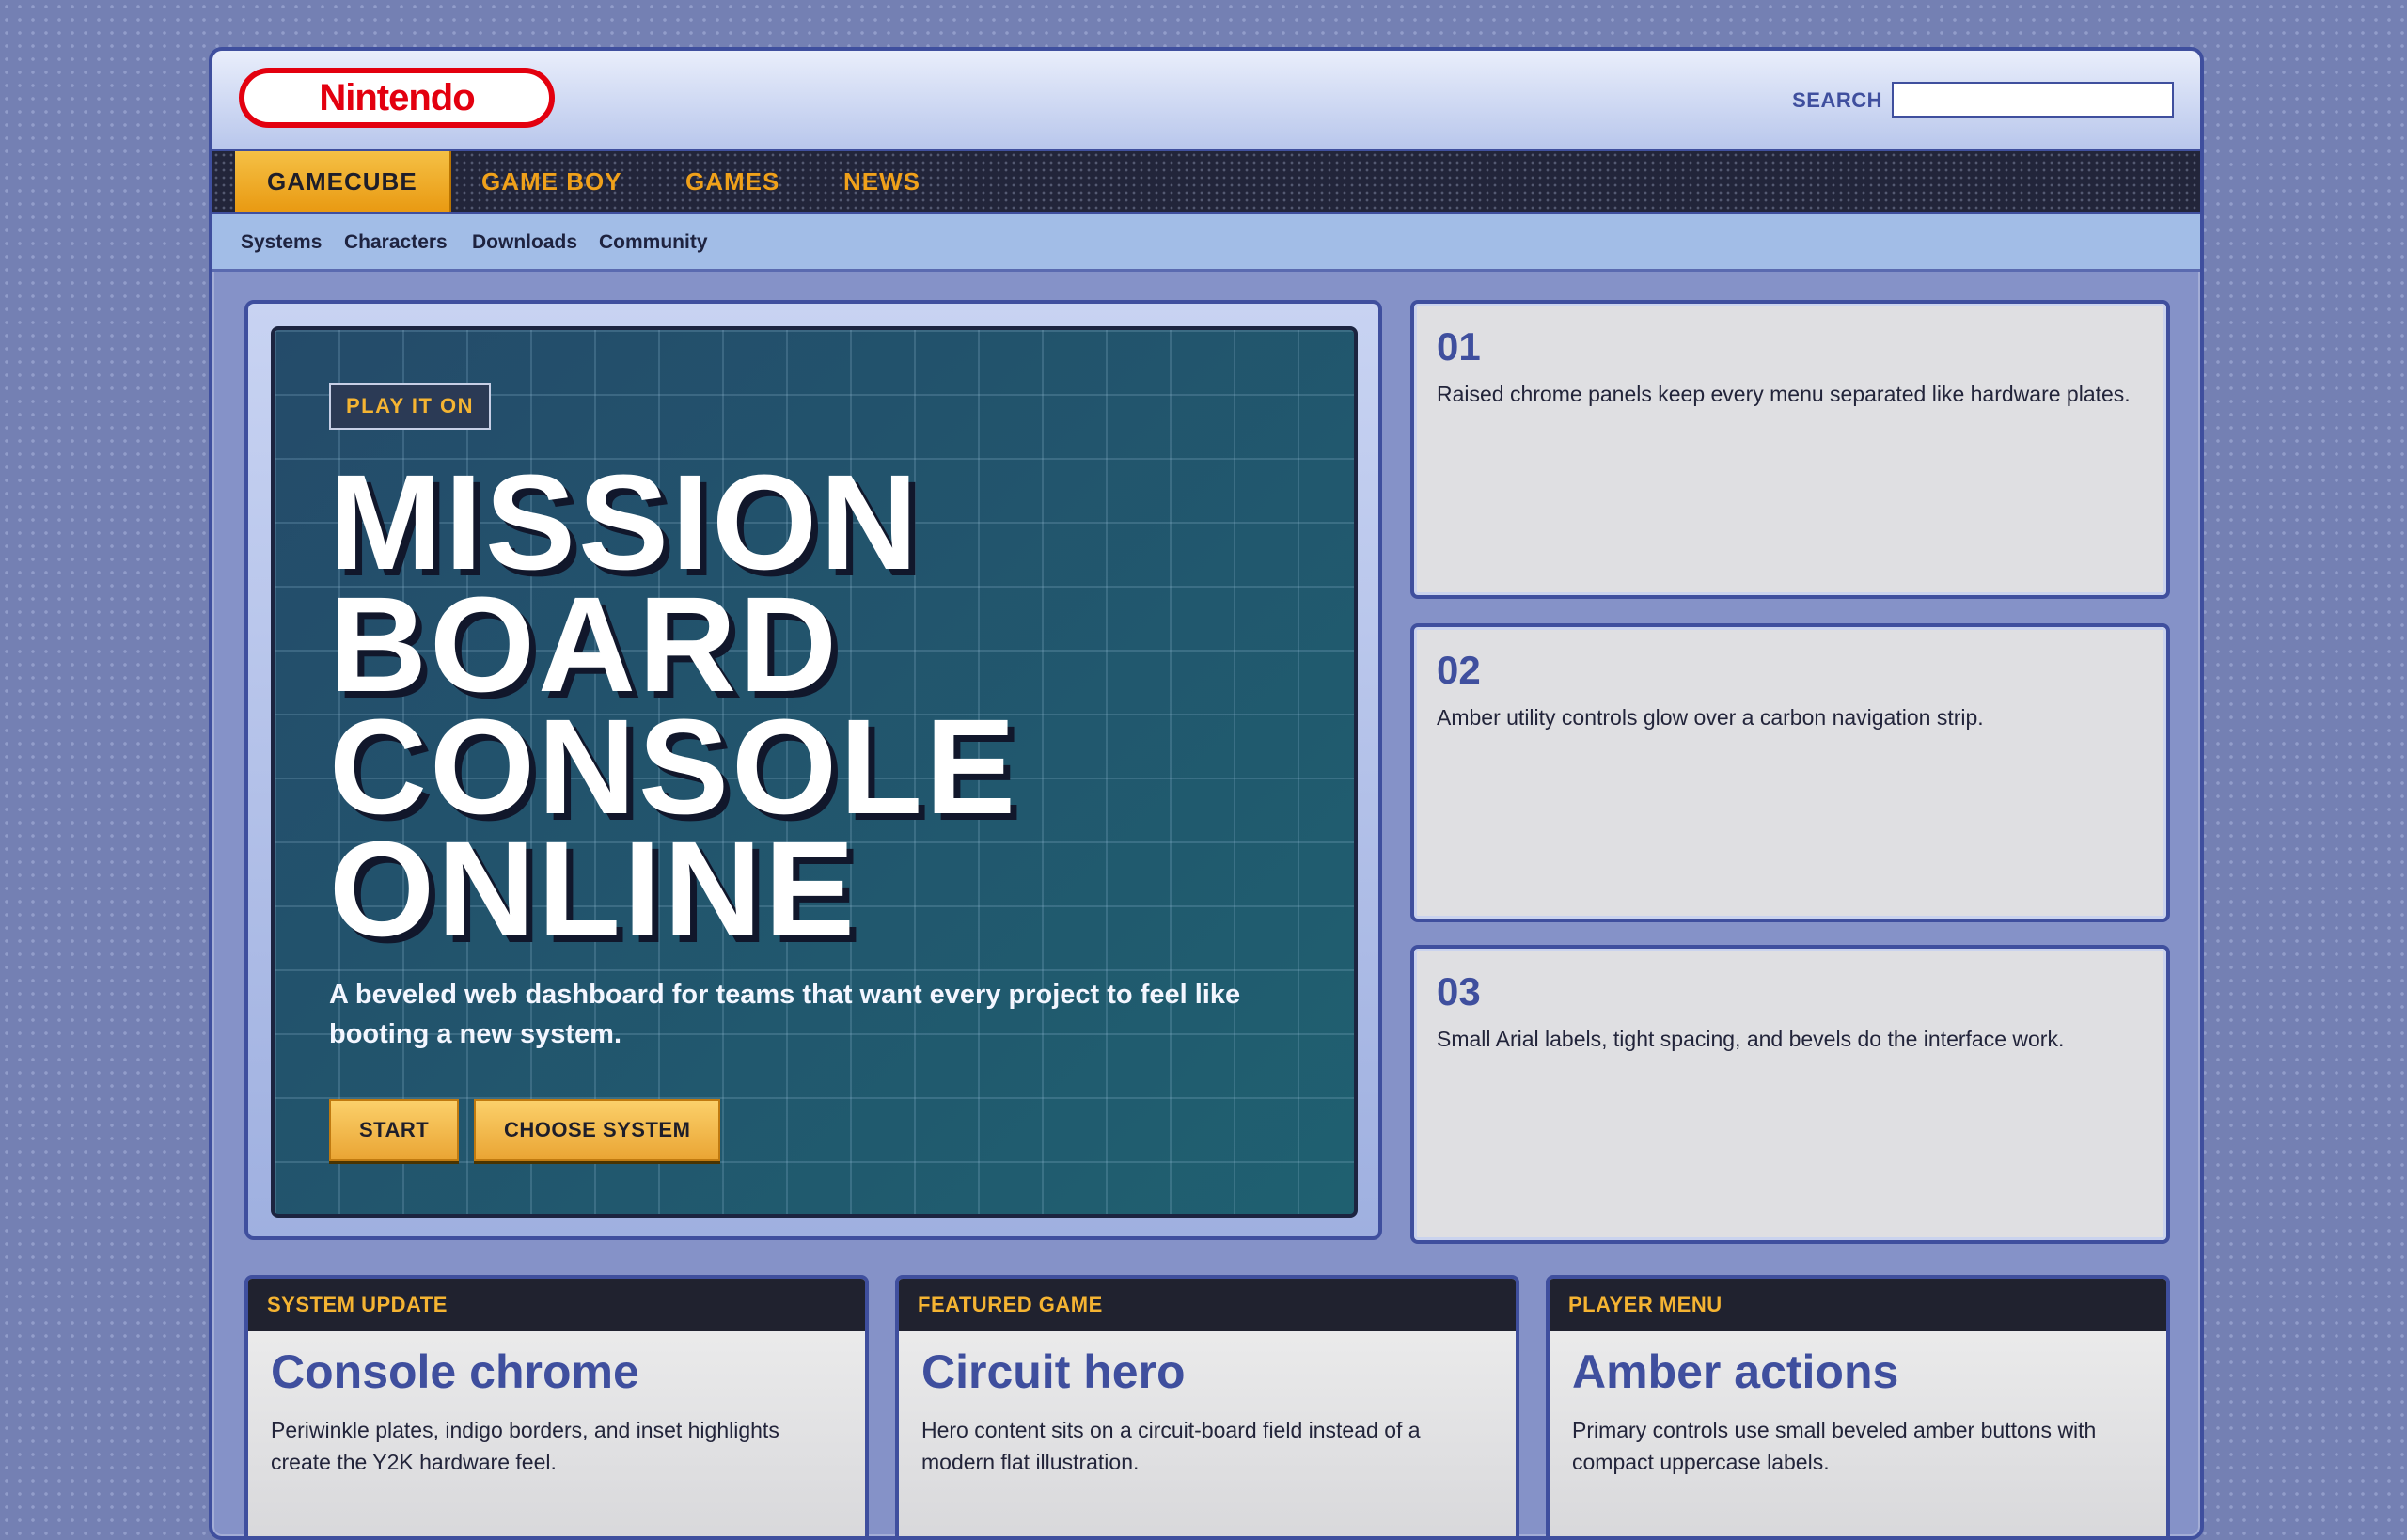 This screenshot has height=1540, width=2407. Describe the element at coordinates (584, 645) in the screenshot. I see `hero-title-line: BOARD` at that location.